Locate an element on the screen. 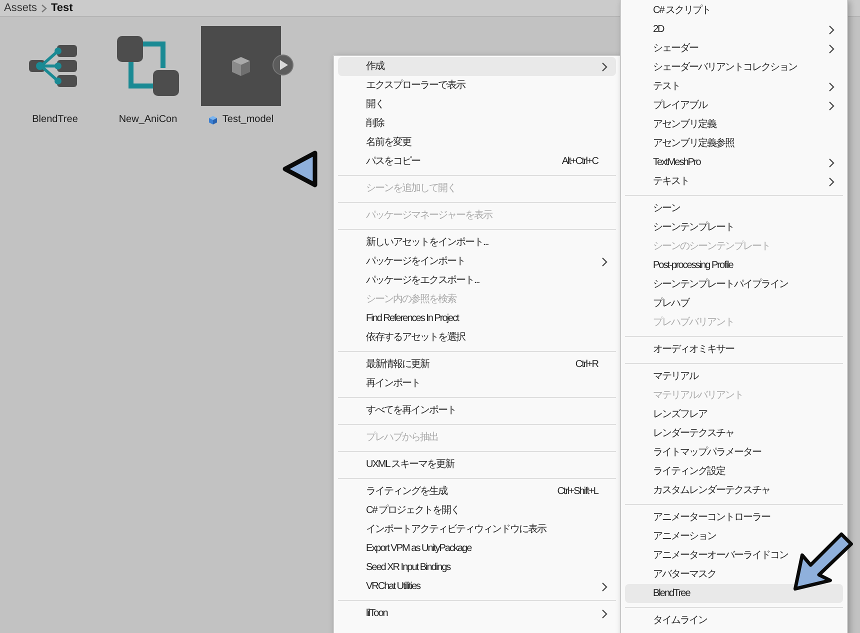 This screenshot has width=860, height=633. menu-item: アバターマスク is located at coordinates (670, 574).